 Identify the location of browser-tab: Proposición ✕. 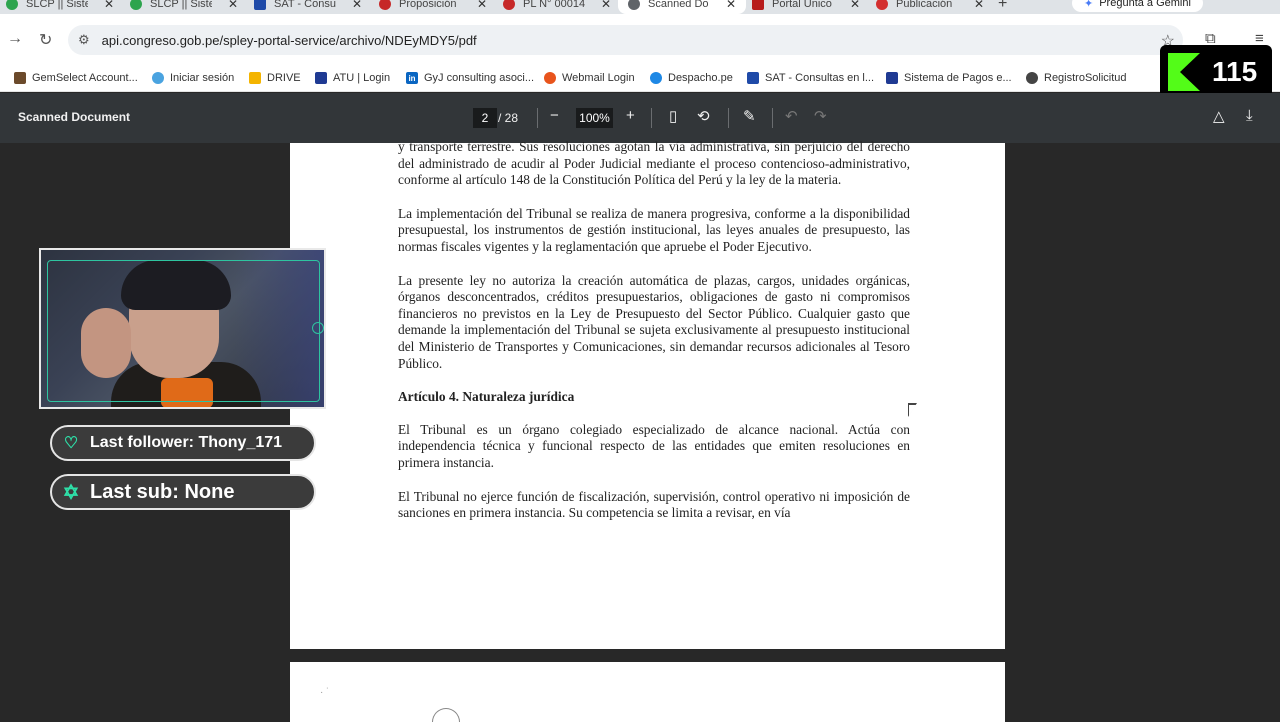
(433, 7).